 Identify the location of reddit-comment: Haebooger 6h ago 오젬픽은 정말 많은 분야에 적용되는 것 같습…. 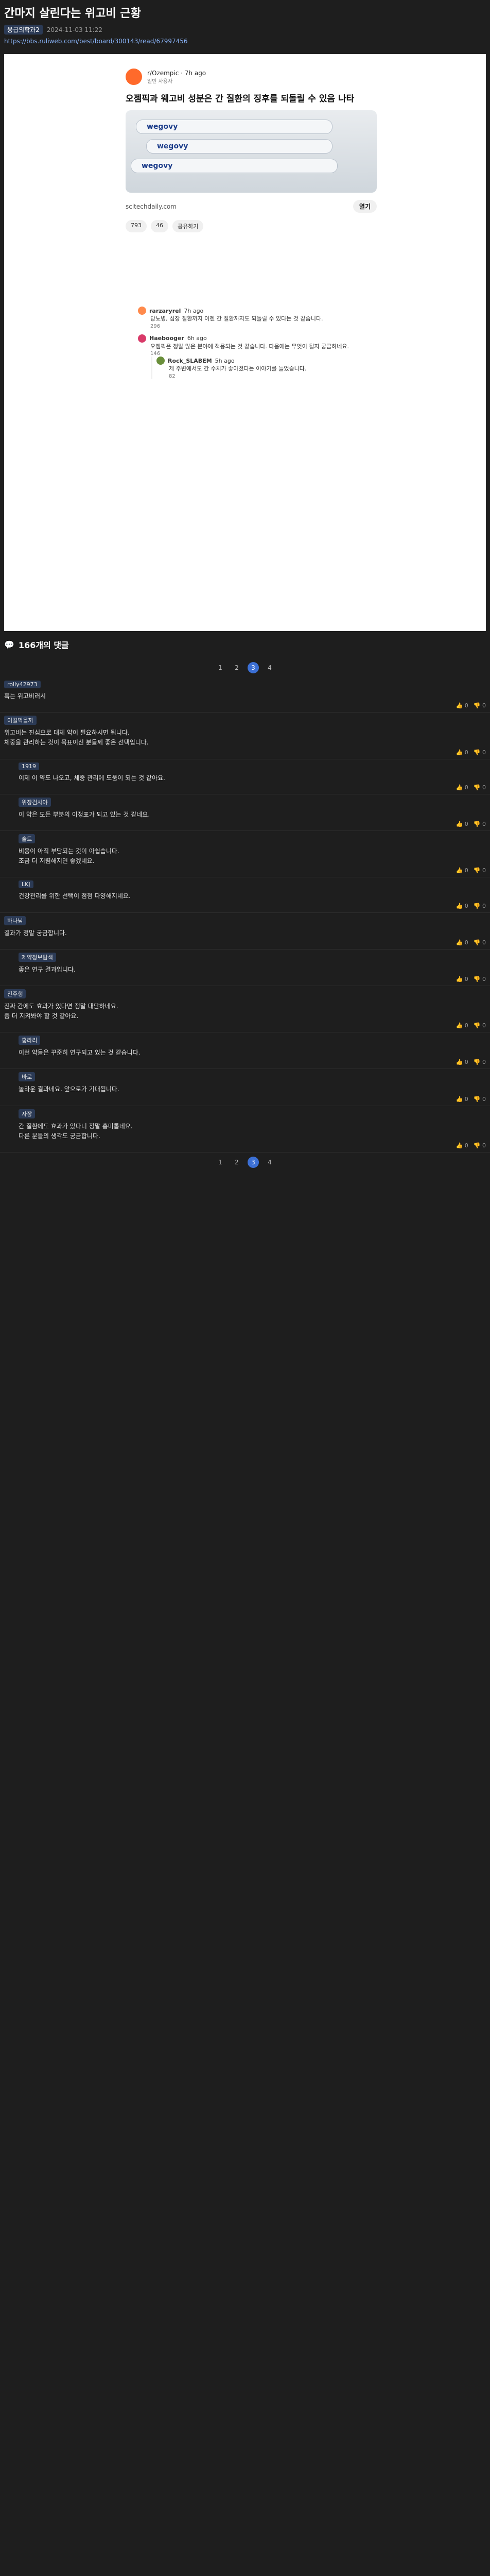
(261, 356).